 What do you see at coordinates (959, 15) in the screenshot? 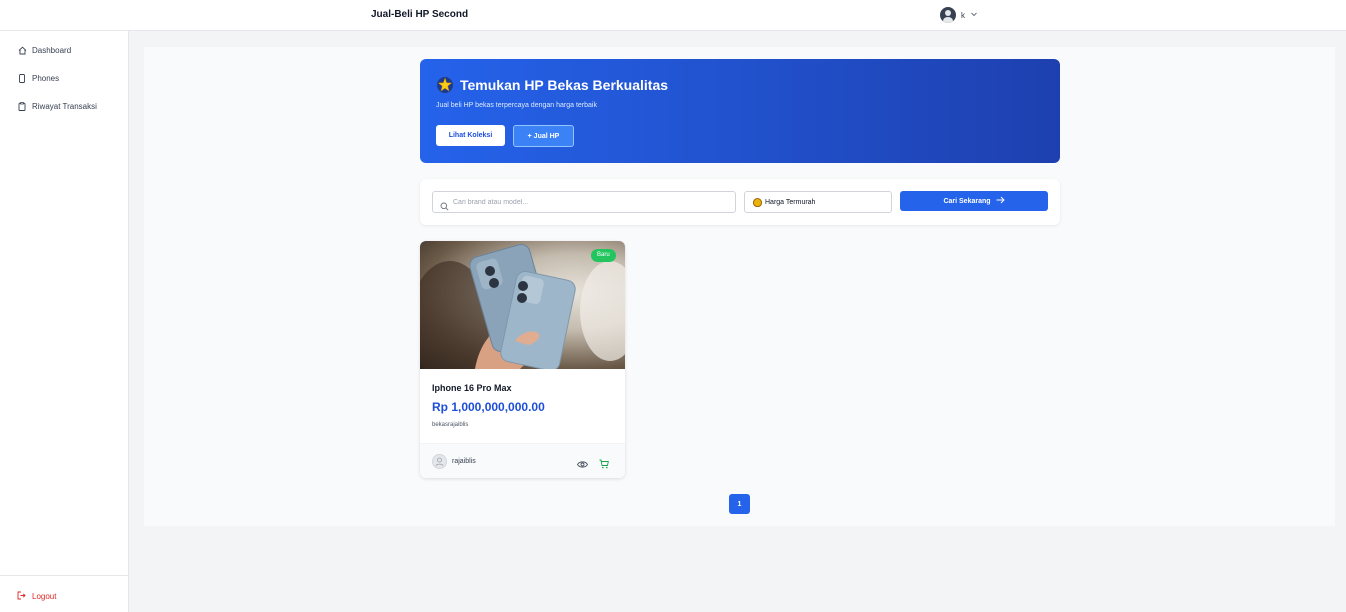
I see `user-menu: k` at bounding box center [959, 15].